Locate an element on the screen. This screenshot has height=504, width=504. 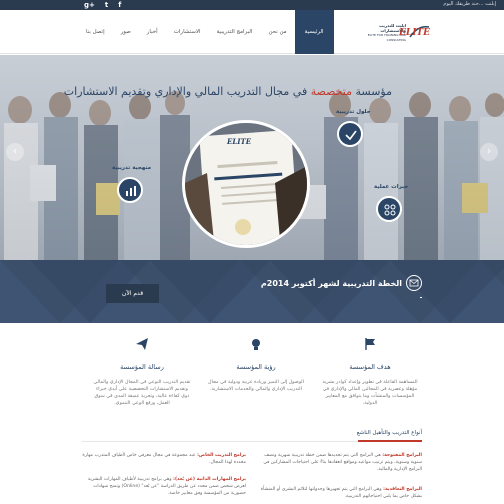
nav-item-consulting: الاستشارات is located at coordinates (187, 32).